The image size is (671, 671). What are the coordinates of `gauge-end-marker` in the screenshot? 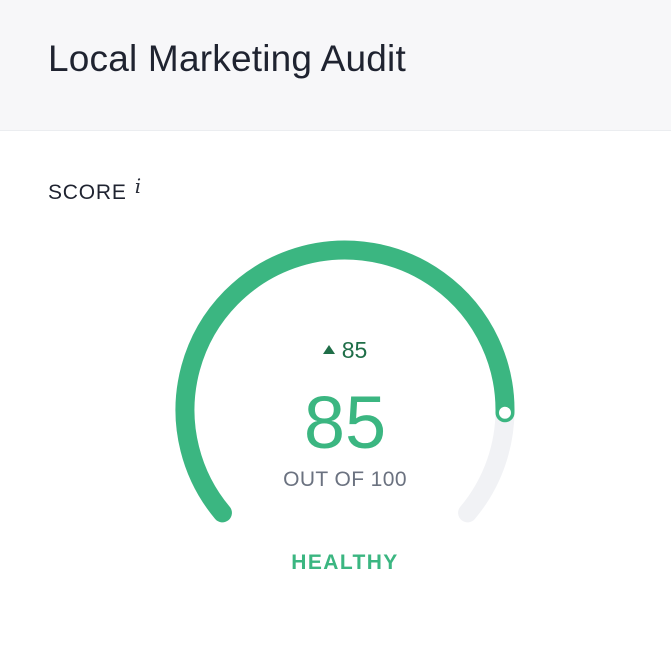 It's located at (504, 412).